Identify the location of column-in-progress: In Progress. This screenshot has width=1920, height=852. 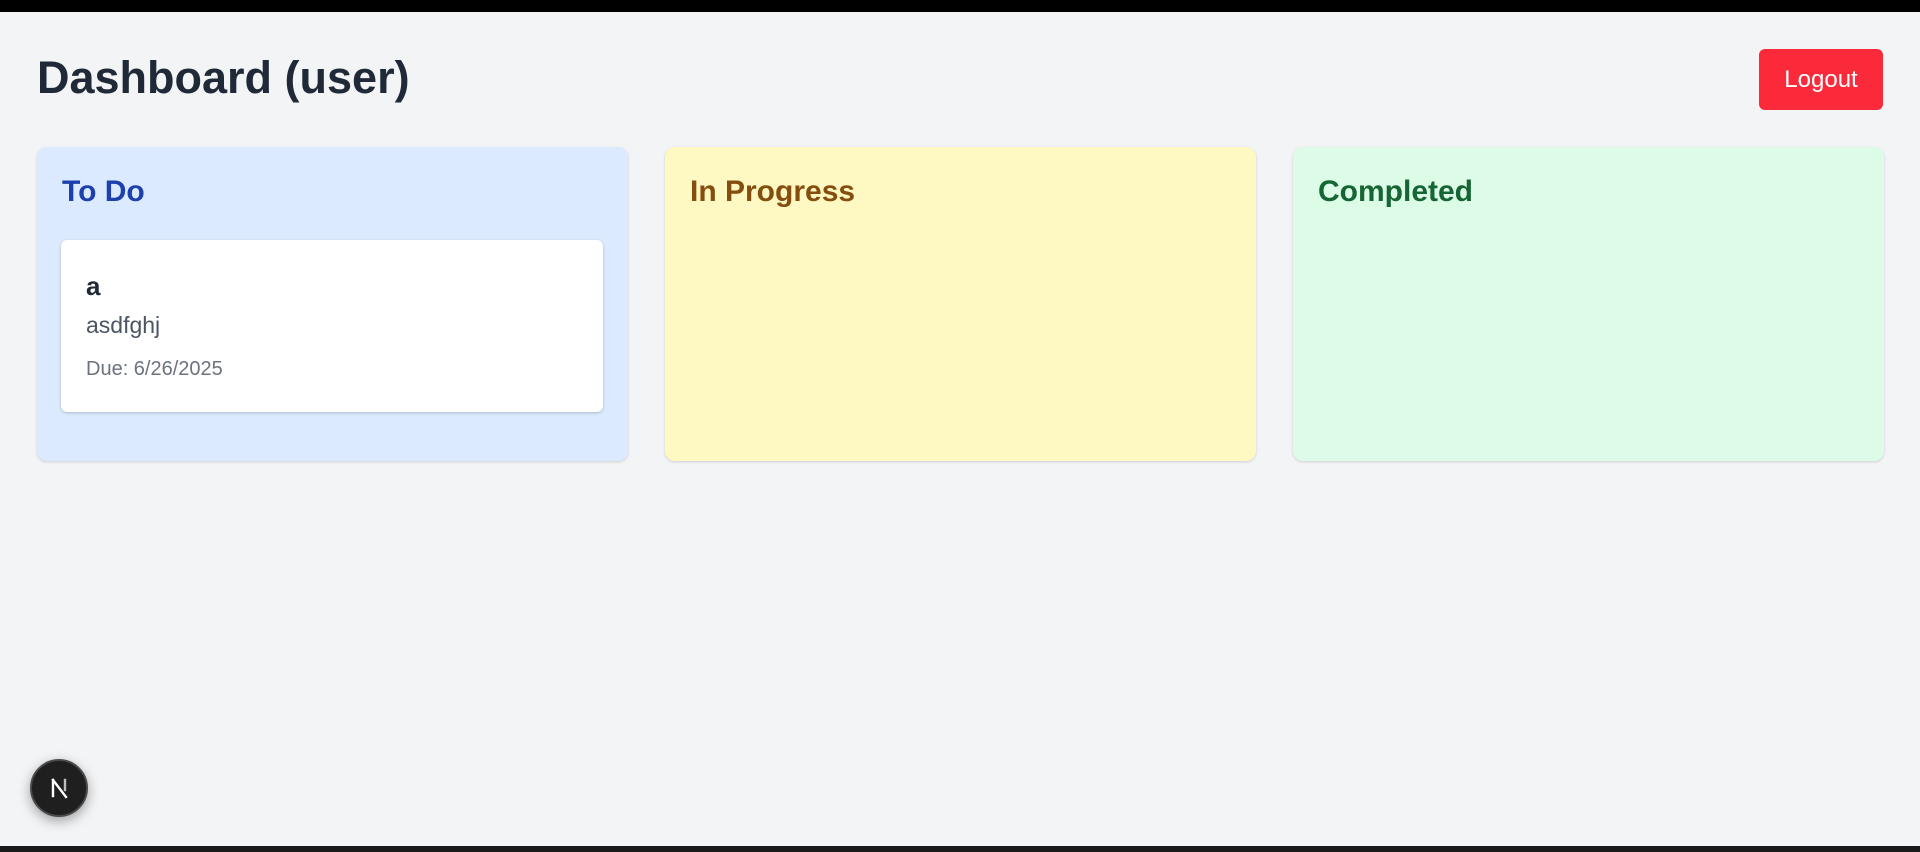
(960, 304).